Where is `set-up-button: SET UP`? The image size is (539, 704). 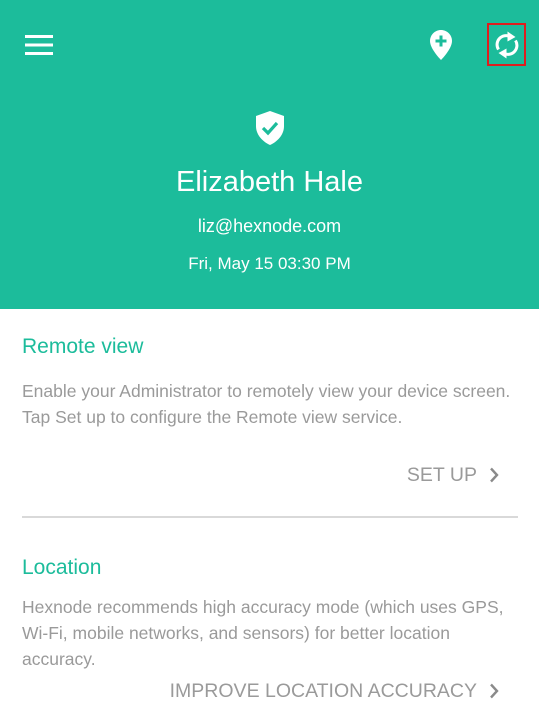 set-up-button: SET UP is located at coordinates (453, 475).